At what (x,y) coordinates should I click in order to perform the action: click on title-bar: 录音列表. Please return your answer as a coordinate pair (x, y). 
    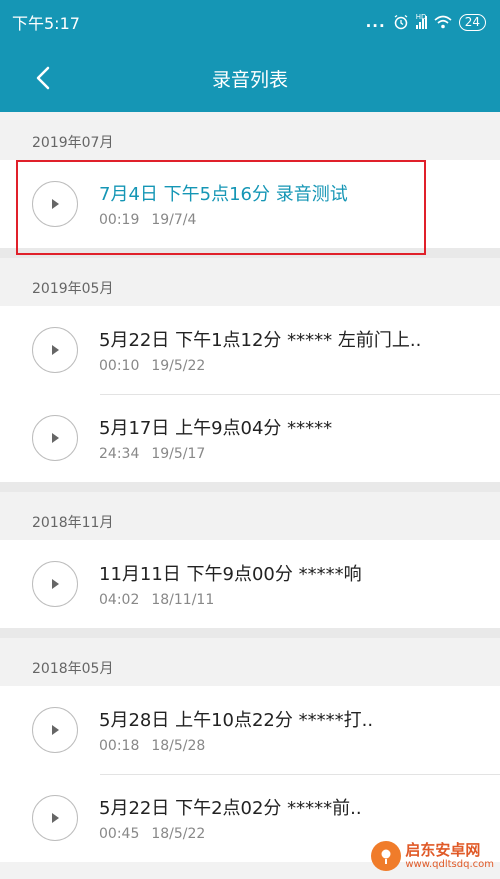
    Looking at the image, I should click on (250, 78).